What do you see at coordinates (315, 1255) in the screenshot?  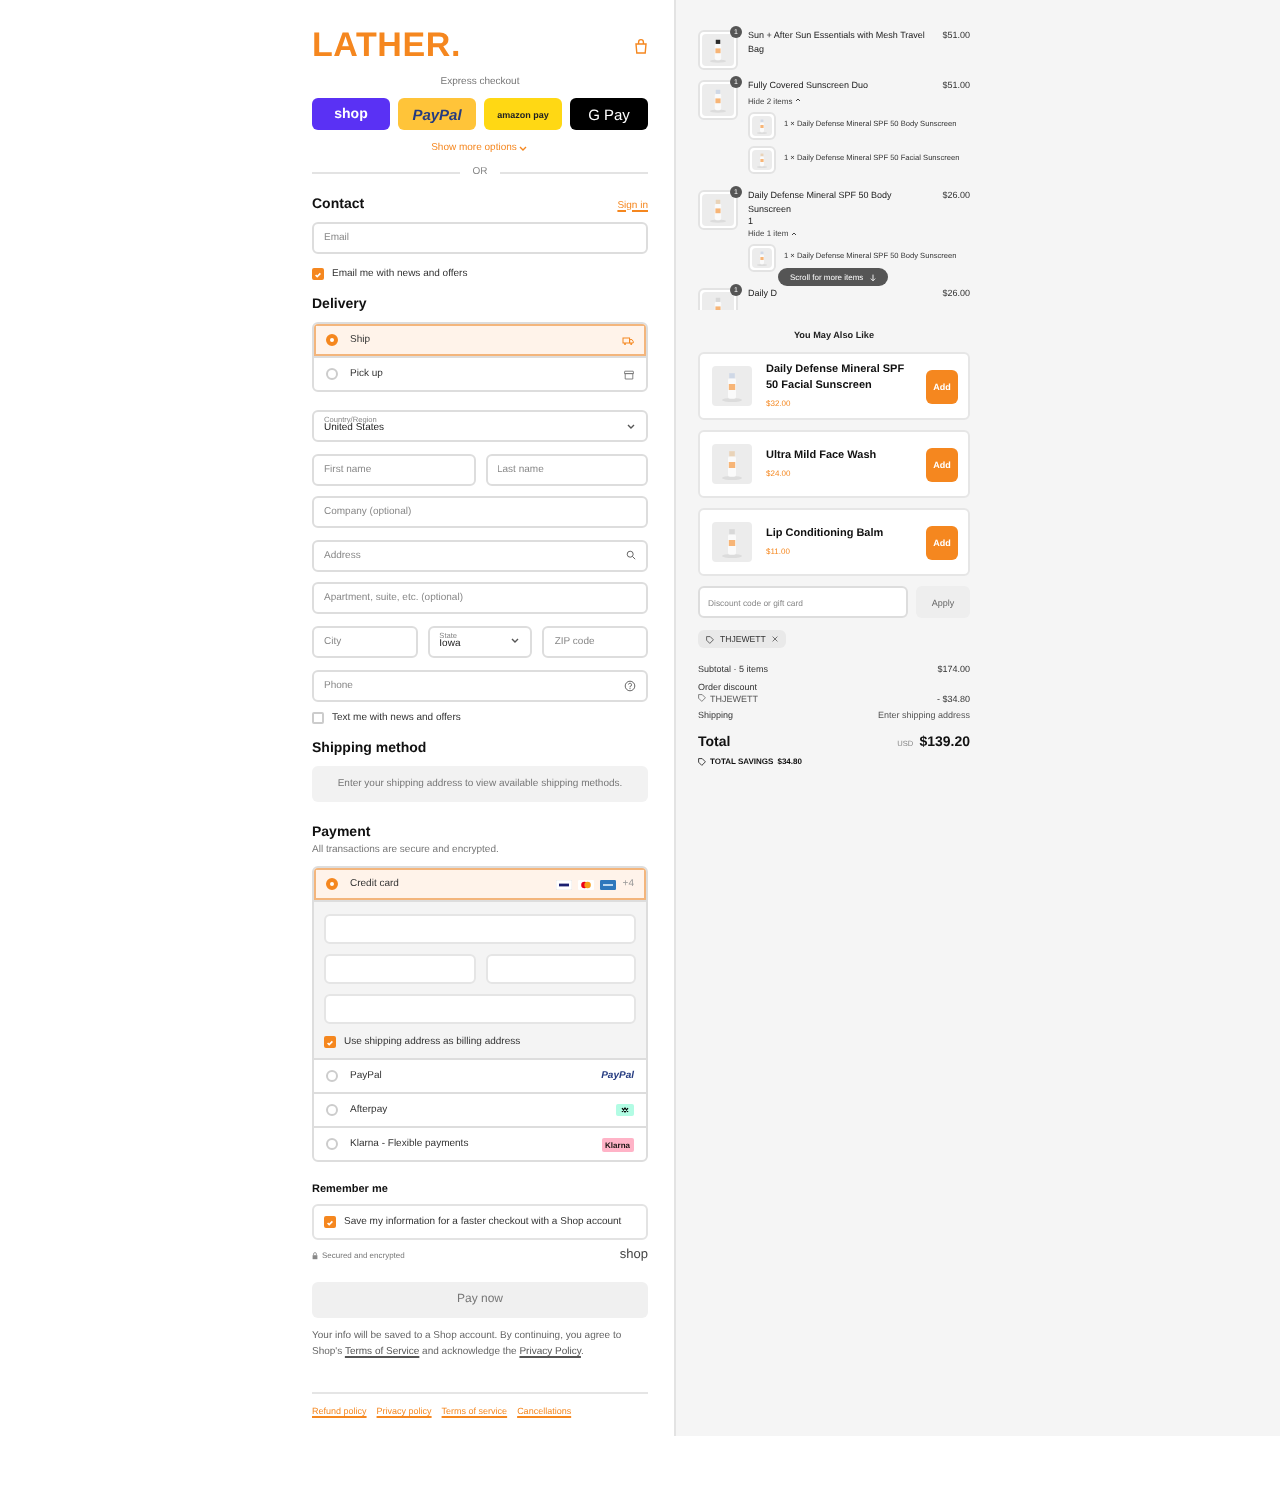 I see `lock-icon` at bounding box center [315, 1255].